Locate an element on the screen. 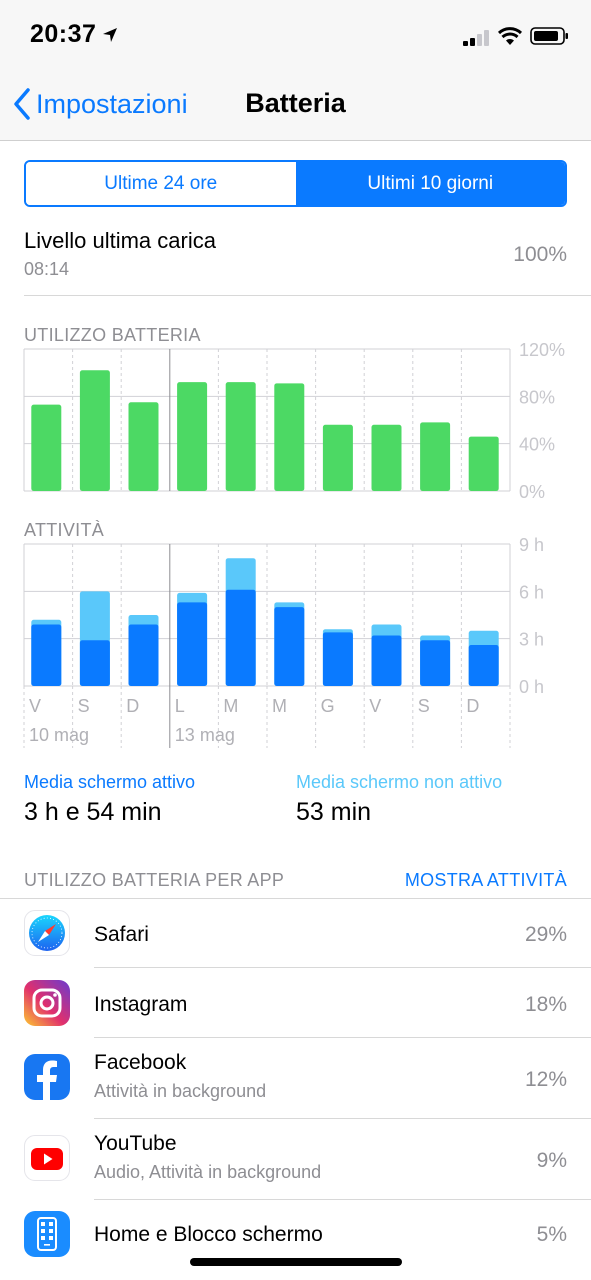 This screenshot has width=591, height=1280. app-name: Safari is located at coordinates (121, 934).